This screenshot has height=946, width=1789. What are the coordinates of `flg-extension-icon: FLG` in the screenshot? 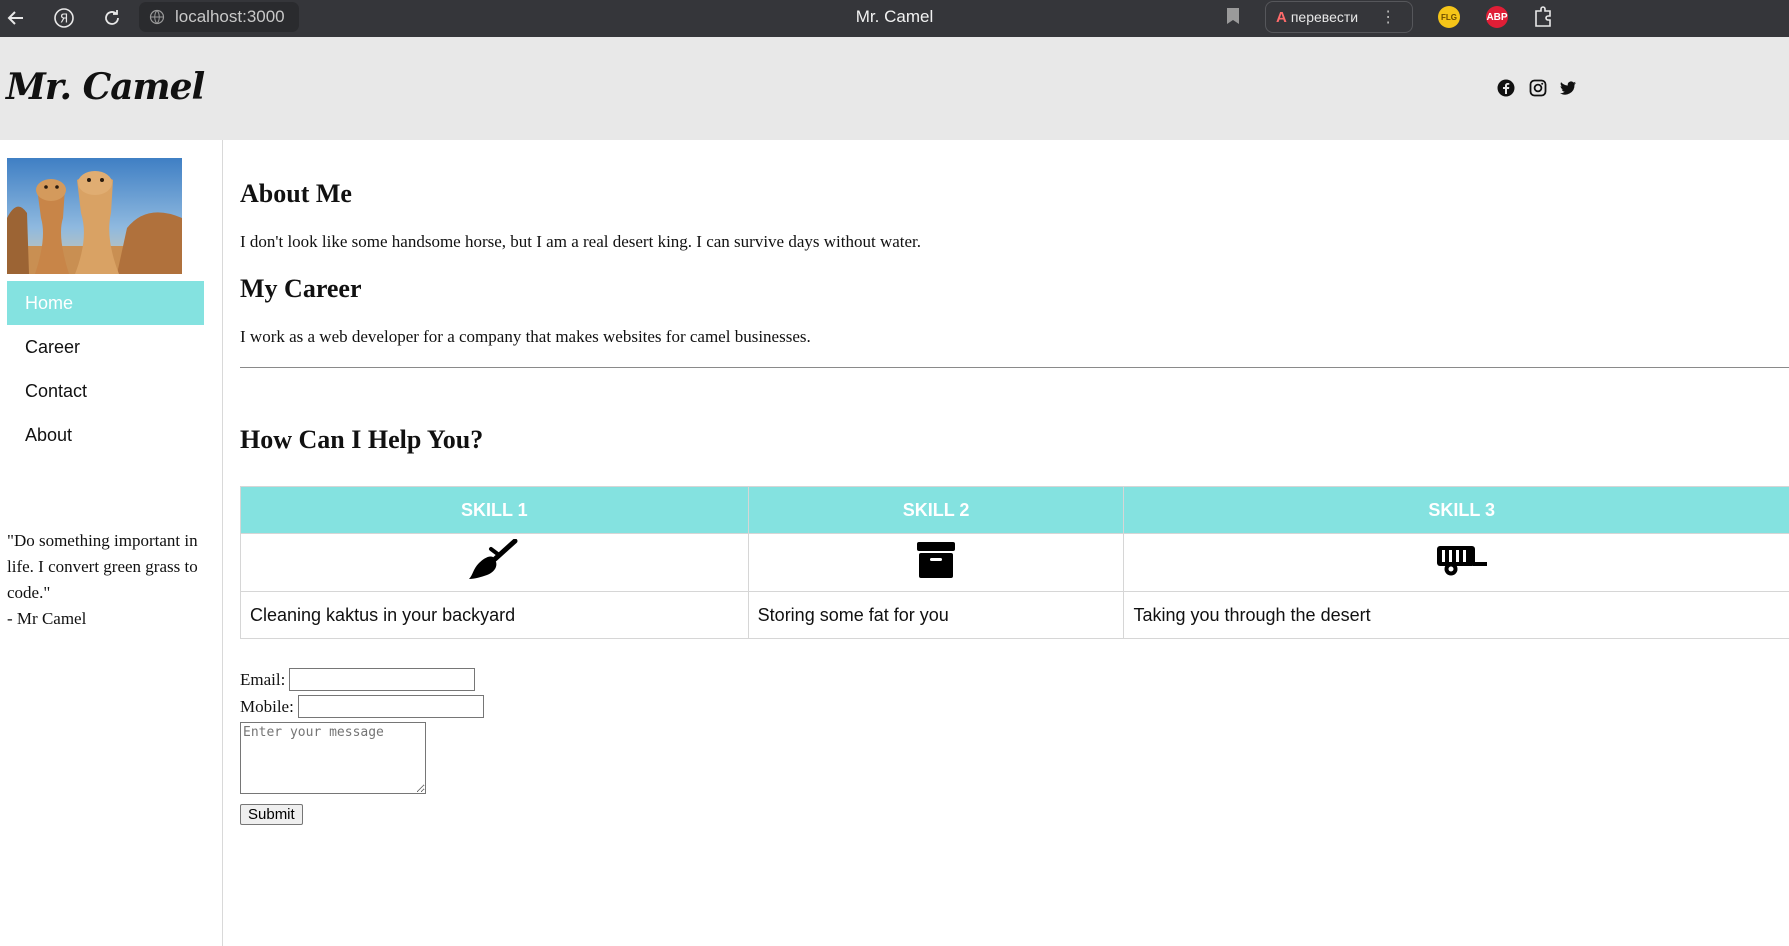 It's located at (1449, 17).